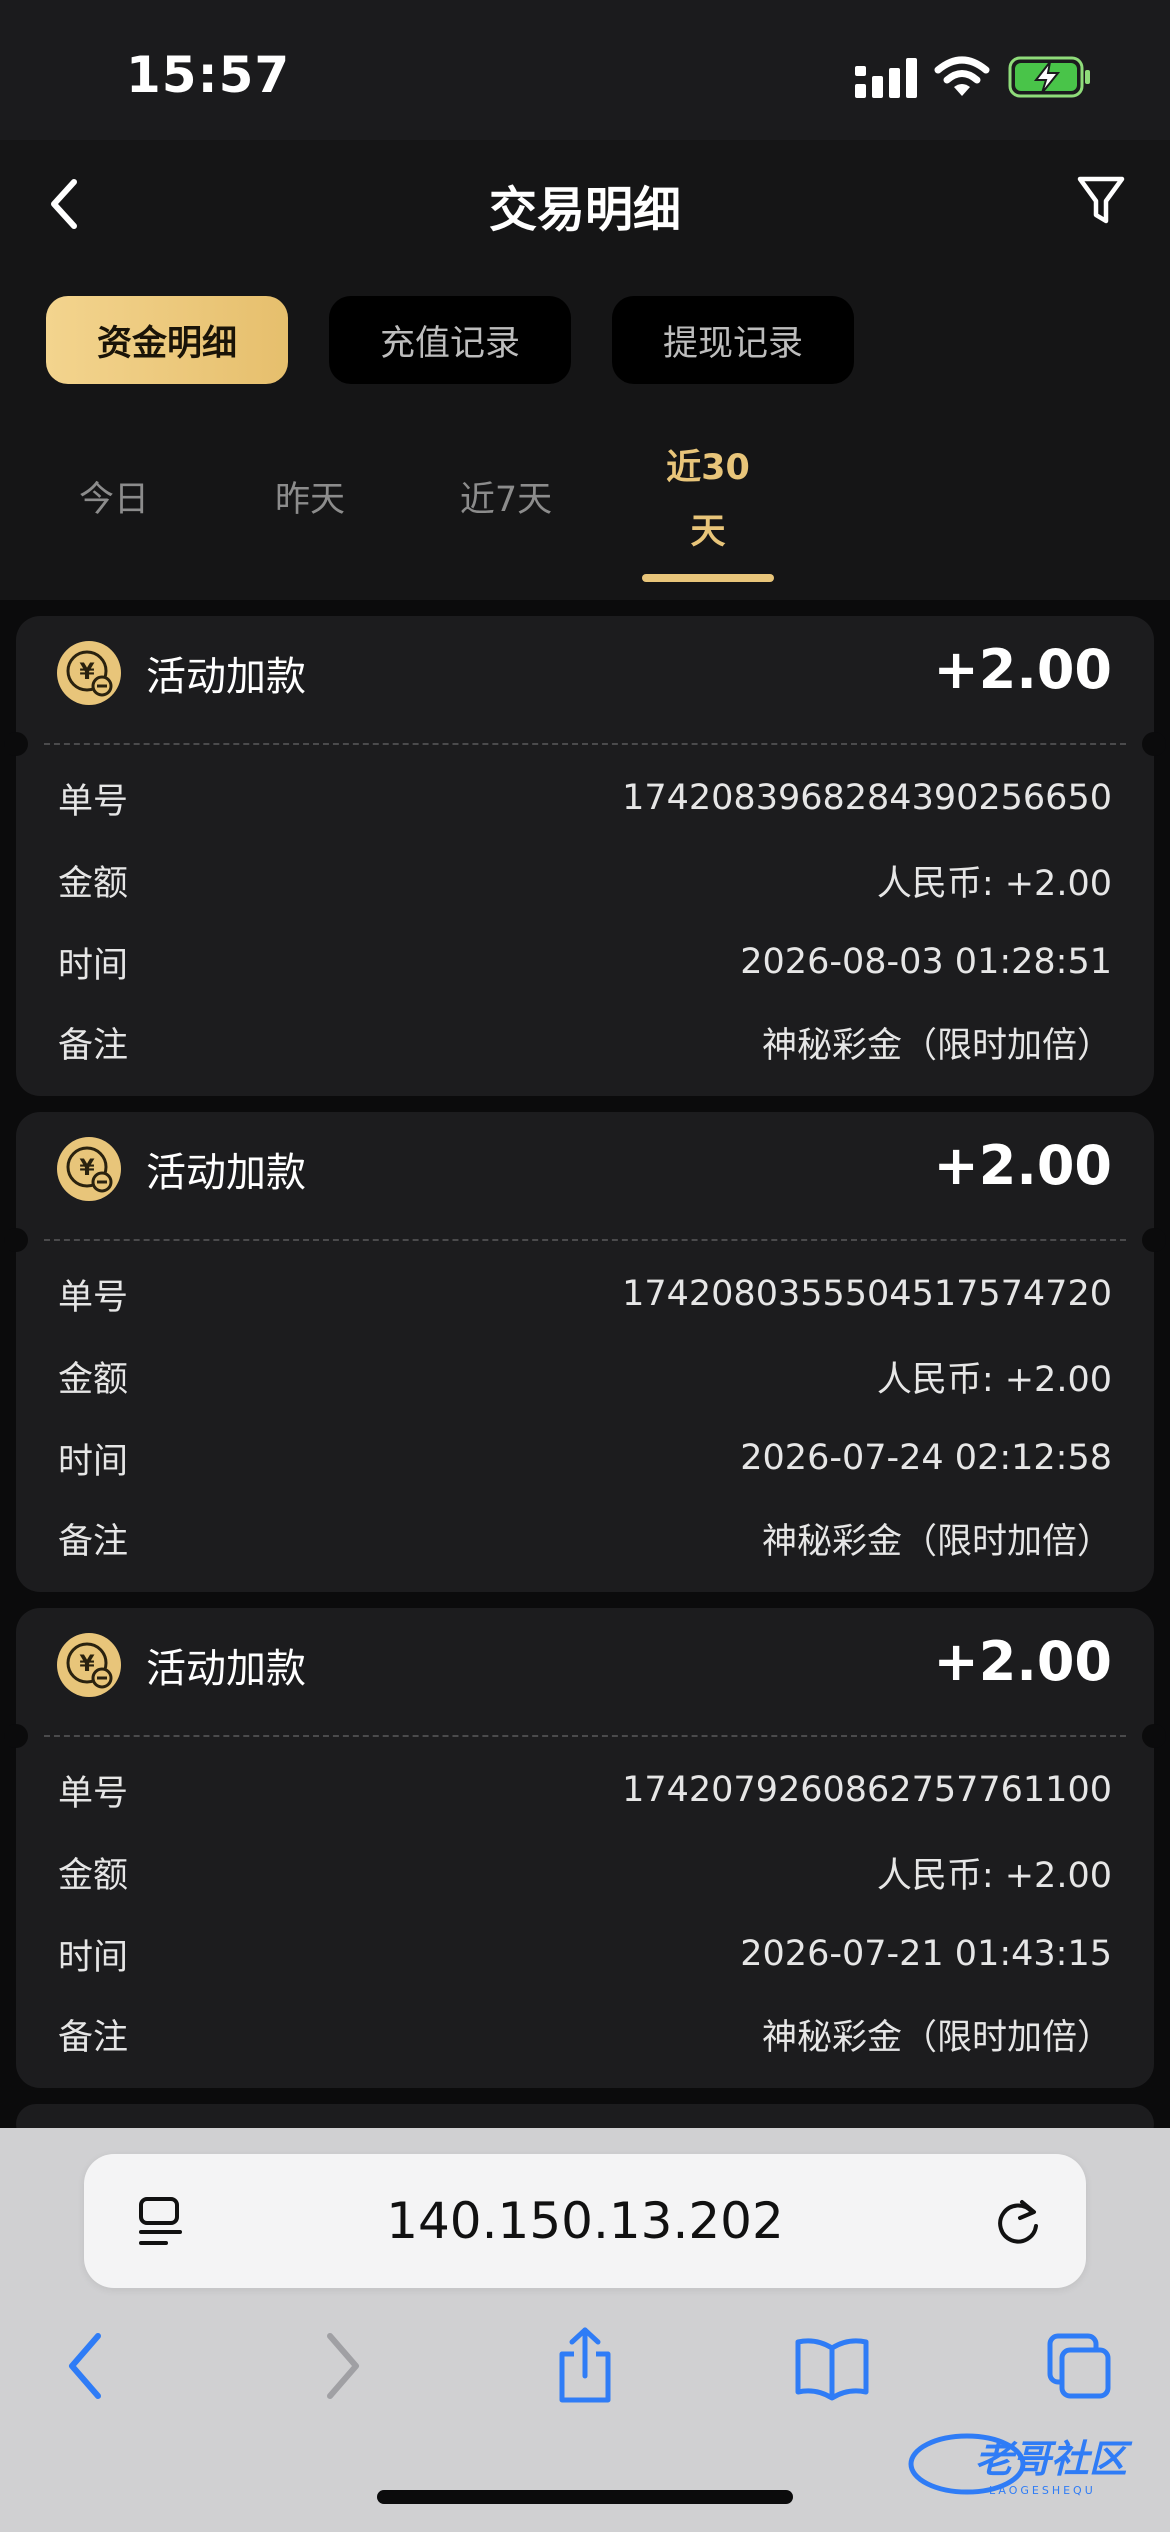 Image resolution: width=1170 pixels, height=2532 pixels. What do you see at coordinates (506, 500) in the screenshot?
I see `period-7-days: 近7天` at bounding box center [506, 500].